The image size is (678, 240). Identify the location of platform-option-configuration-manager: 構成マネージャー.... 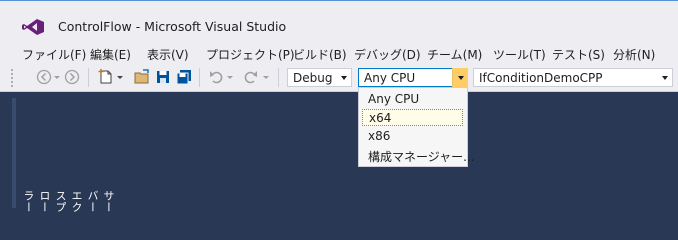
(418, 155).